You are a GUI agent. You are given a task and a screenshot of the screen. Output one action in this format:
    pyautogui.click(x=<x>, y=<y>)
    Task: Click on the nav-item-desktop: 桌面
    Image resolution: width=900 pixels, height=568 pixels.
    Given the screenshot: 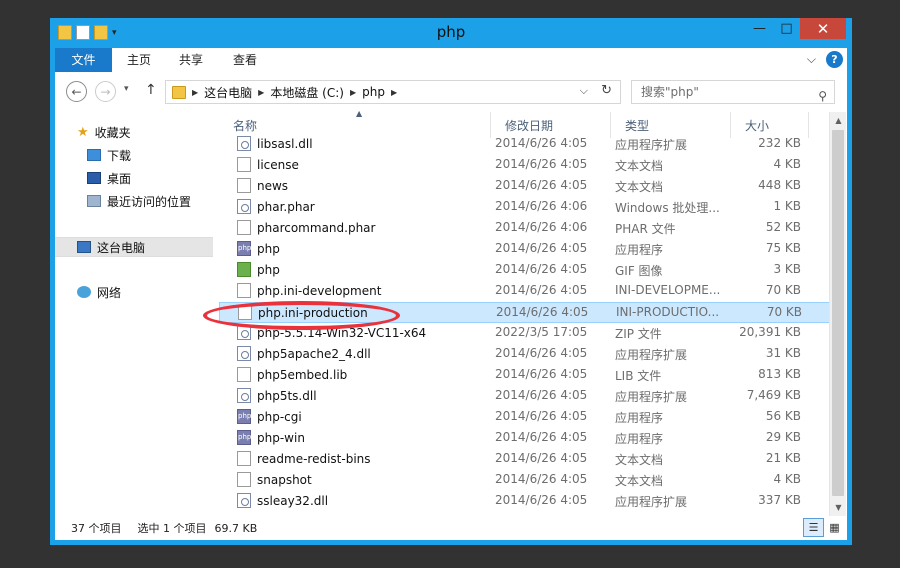 What is the action you would take?
    pyautogui.click(x=134, y=178)
    